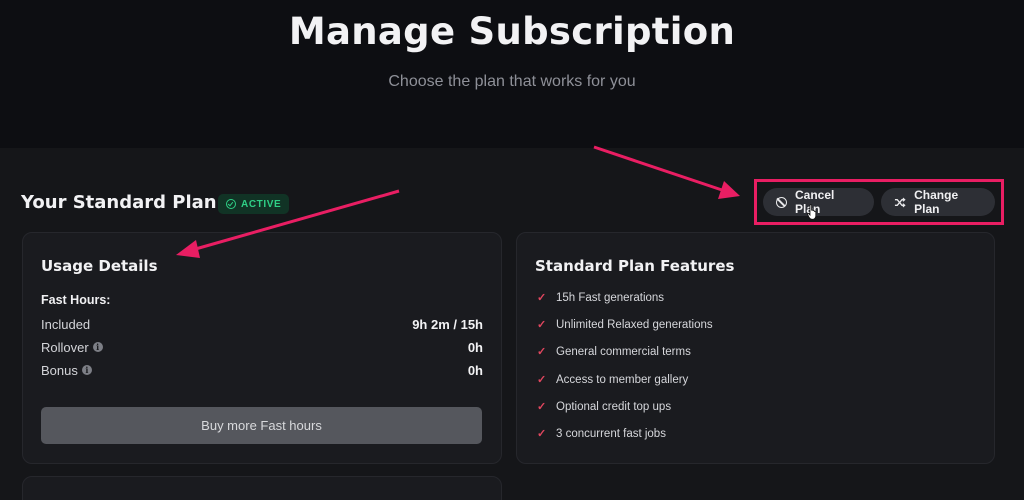  Describe the element at coordinates (623, 351) in the screenshot. I see `feature-label: General commercial terms` at that location.